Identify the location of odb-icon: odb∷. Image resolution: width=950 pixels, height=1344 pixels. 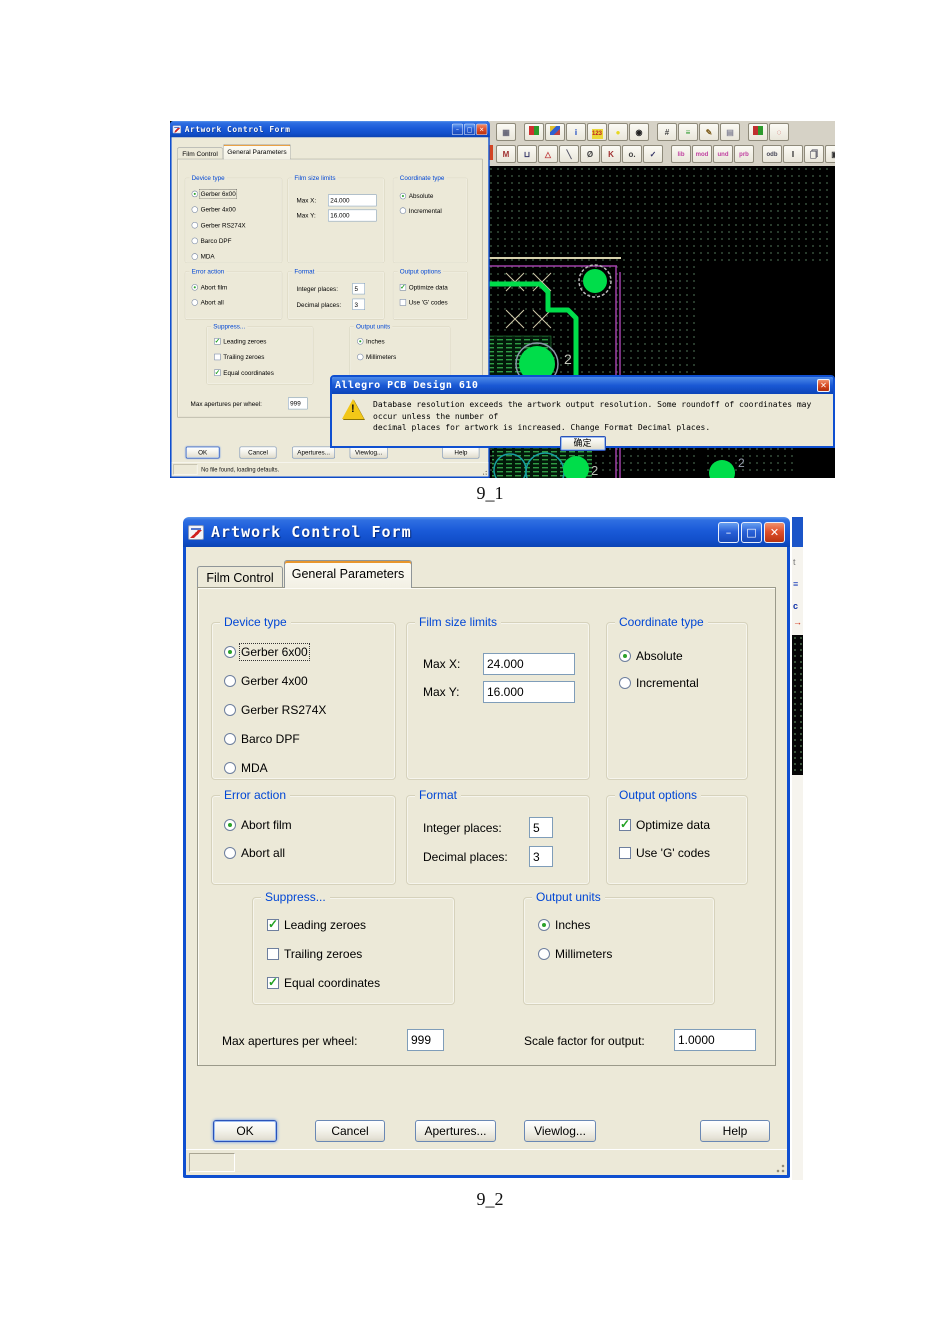
(772, 154).